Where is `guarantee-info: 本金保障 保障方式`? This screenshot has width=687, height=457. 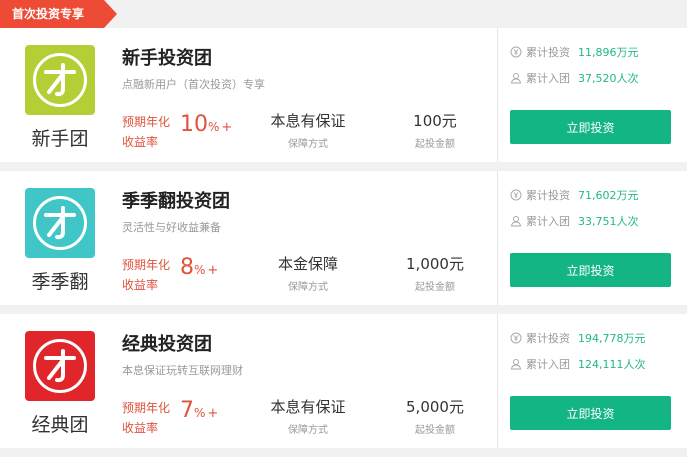
guarantee-info: 本金保障 保障方式 is located at coordinates (308, 273).